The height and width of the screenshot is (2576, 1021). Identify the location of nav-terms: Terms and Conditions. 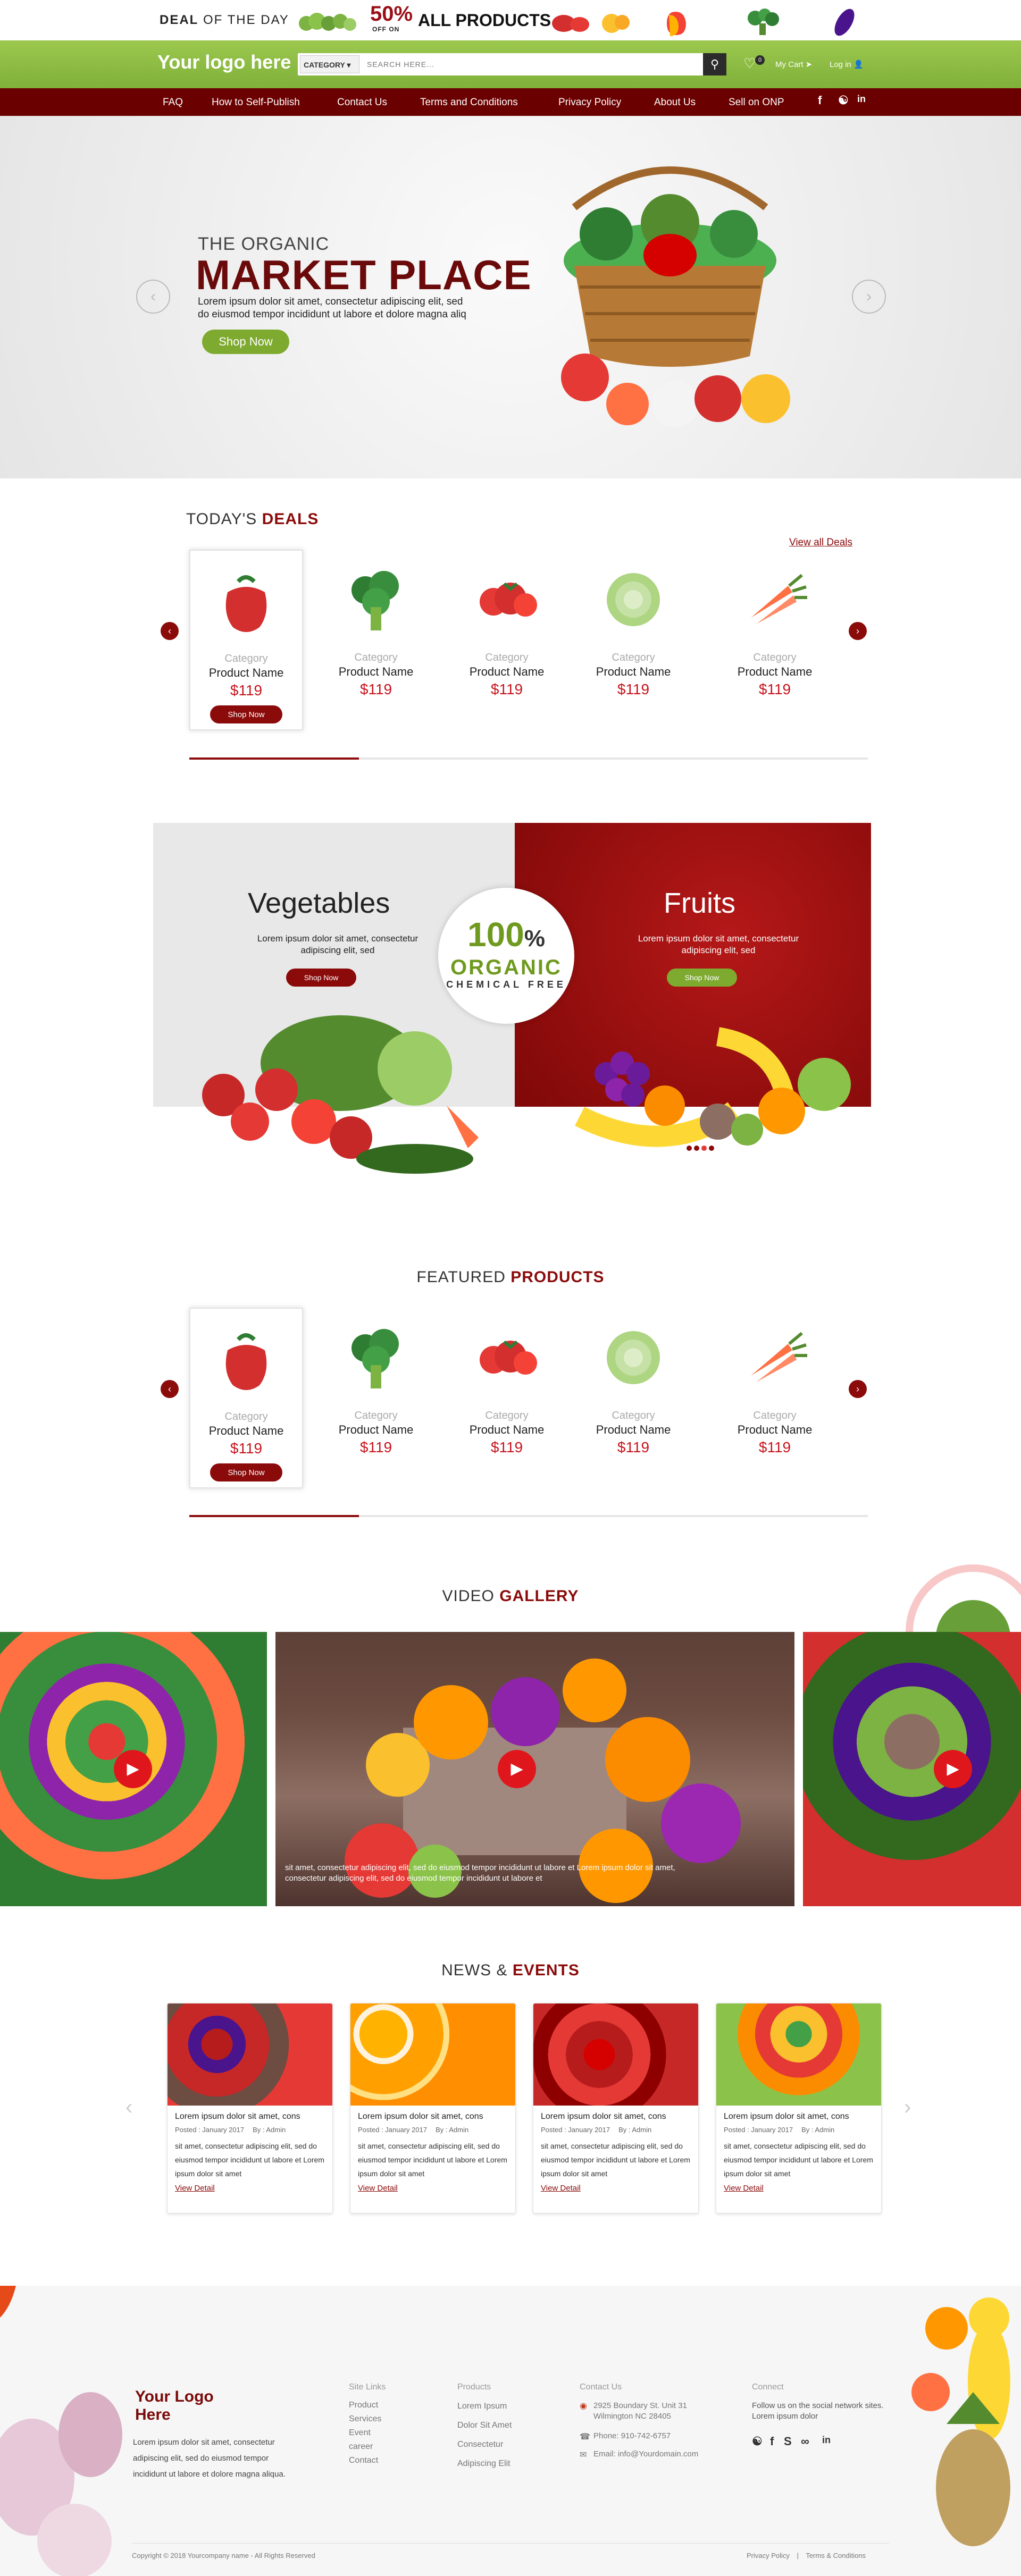
(469, 102).